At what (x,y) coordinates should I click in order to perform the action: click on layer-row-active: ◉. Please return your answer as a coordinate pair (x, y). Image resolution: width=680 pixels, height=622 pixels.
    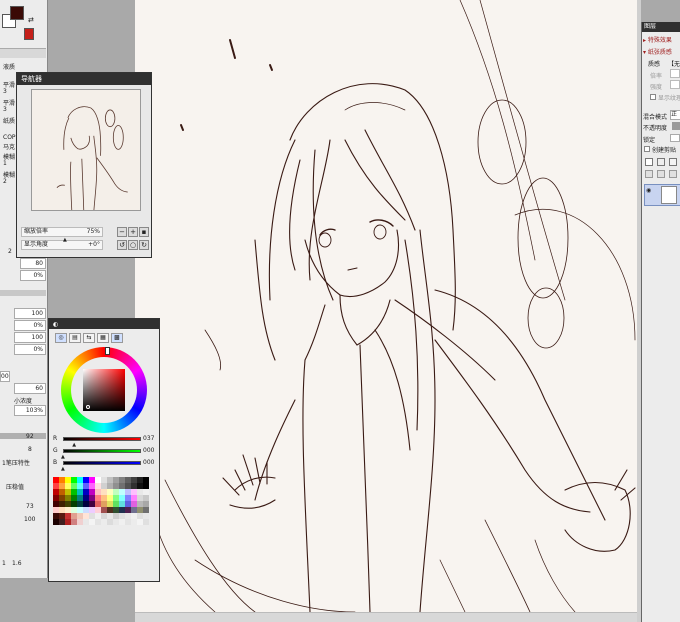
    Looking at the image, I should click on (662, 195).